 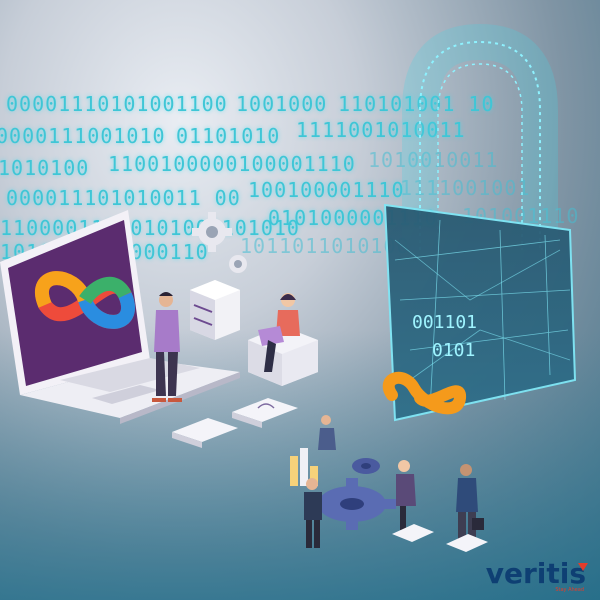 I want to click on small-gear-icon, so click(x=366, y=466).